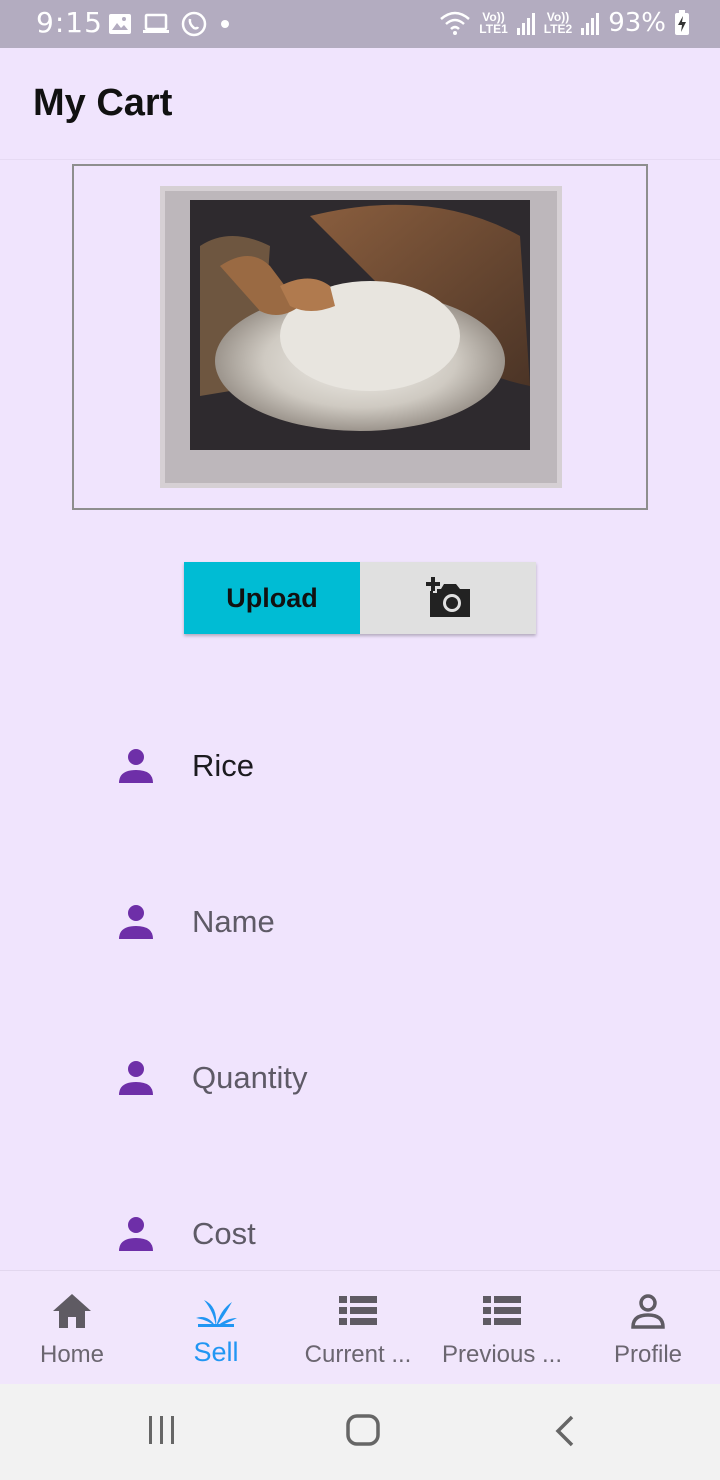  Describe the element at coordinates (493, 23) in the screenshot. I see `sim1-label: Vo)) LTE1` at that location.